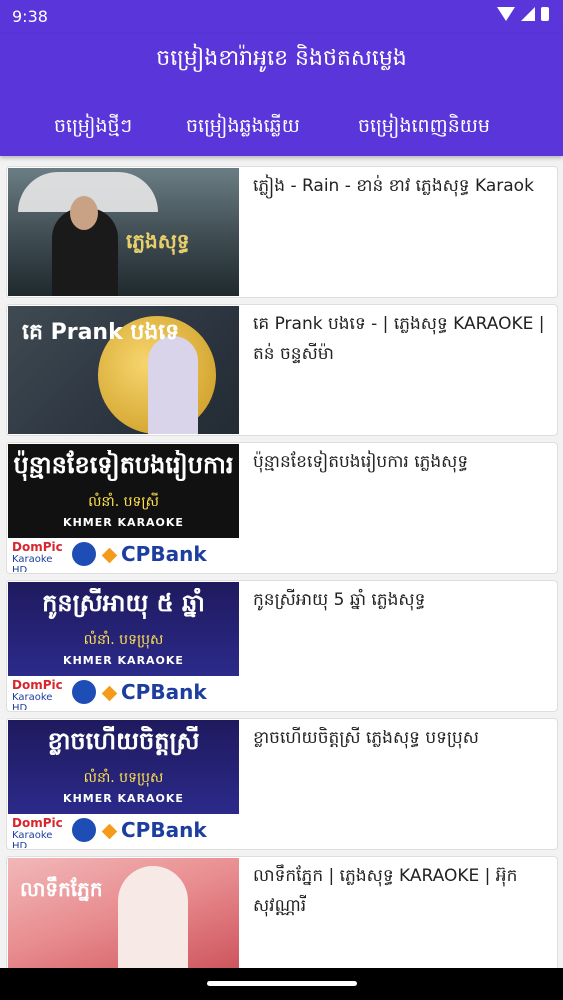 The height and width of the screenshot is (1000, 563). I want to click on tab-popular-songs: ចម្រៀងពេញនិយម, so click(424, 128).